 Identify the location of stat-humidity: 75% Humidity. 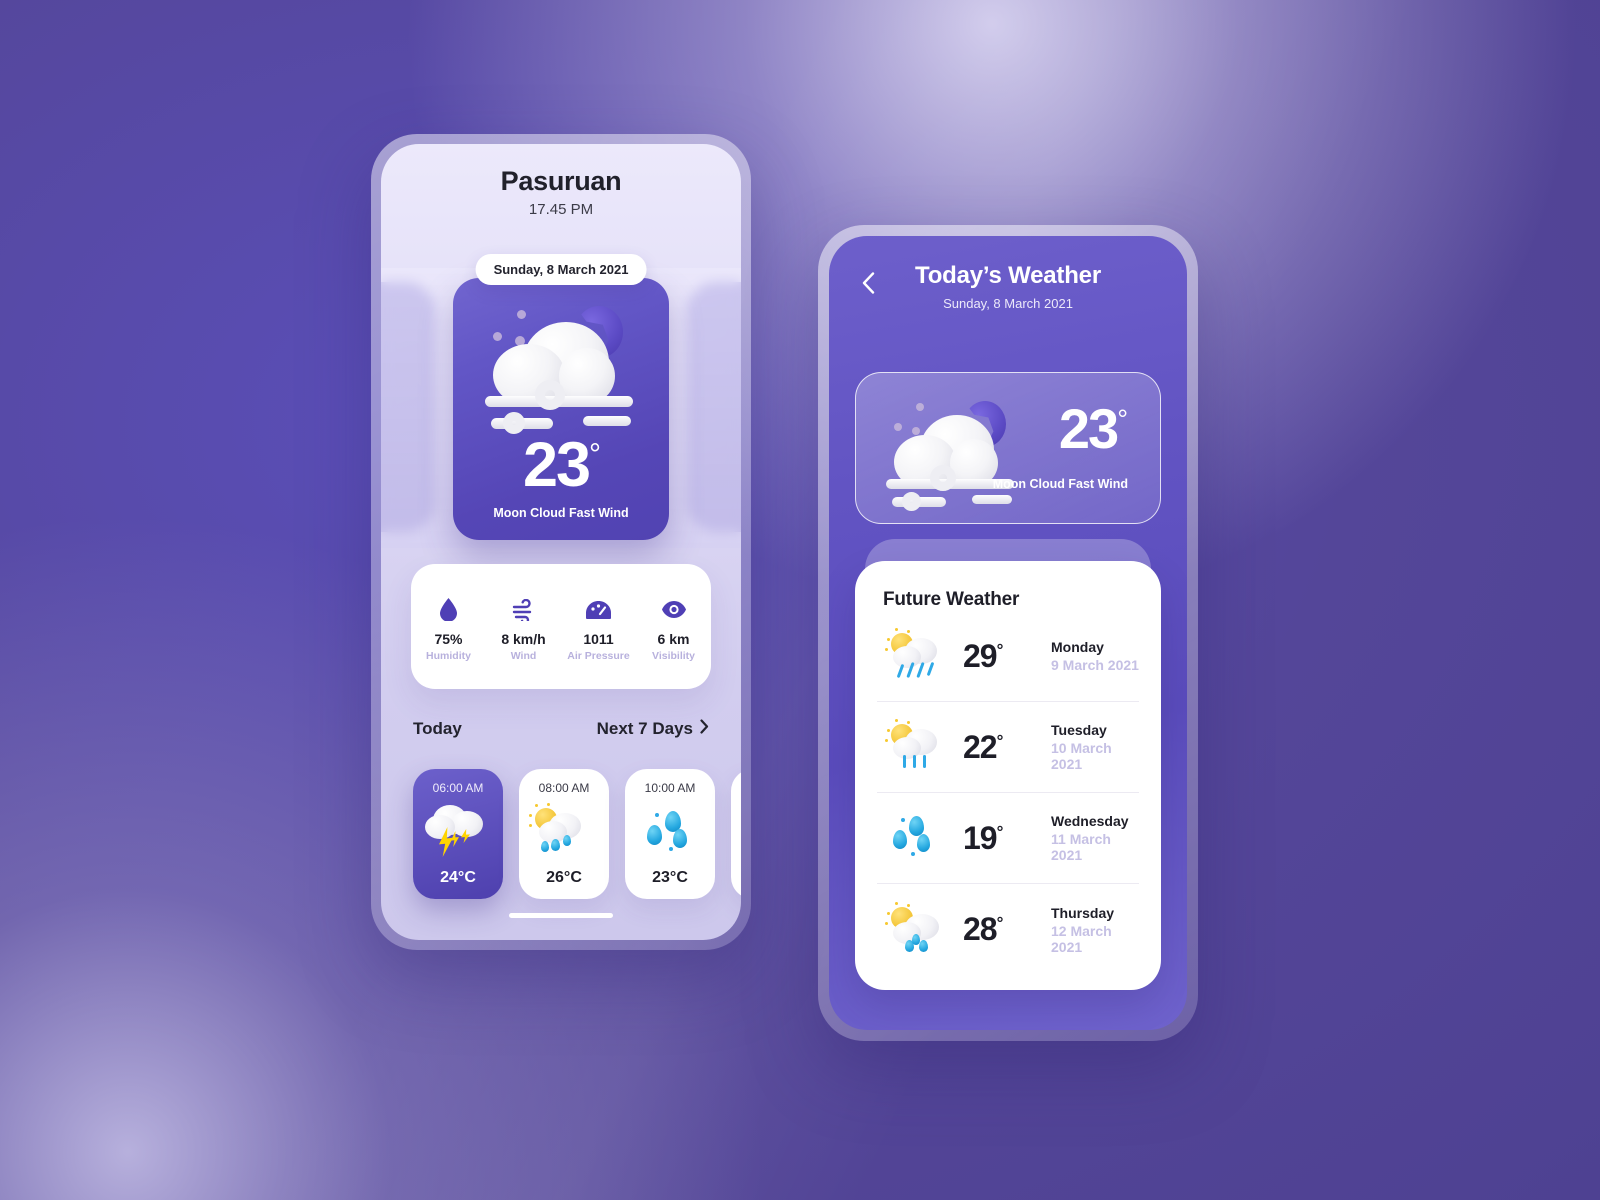
(448, 630).